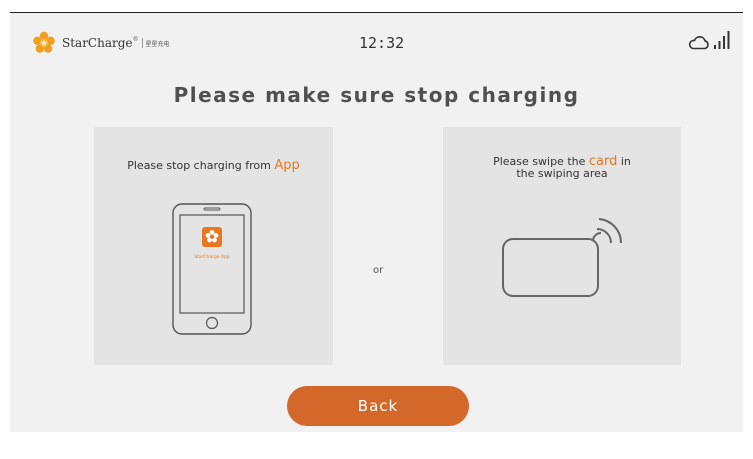  I want to click on brand-divider, so click(142, 43).